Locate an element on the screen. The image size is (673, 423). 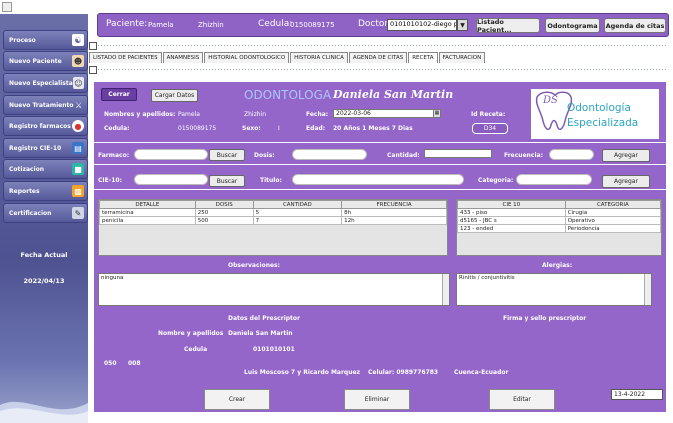
frecuencia-input is located at coordinates (571, 154).